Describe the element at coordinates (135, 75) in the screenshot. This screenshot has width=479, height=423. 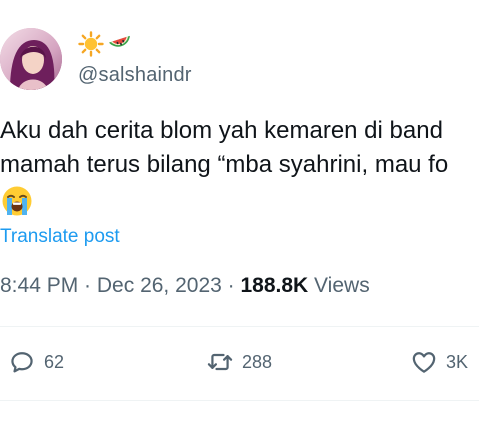
I see `user-handle: @salshaindr` at that location.